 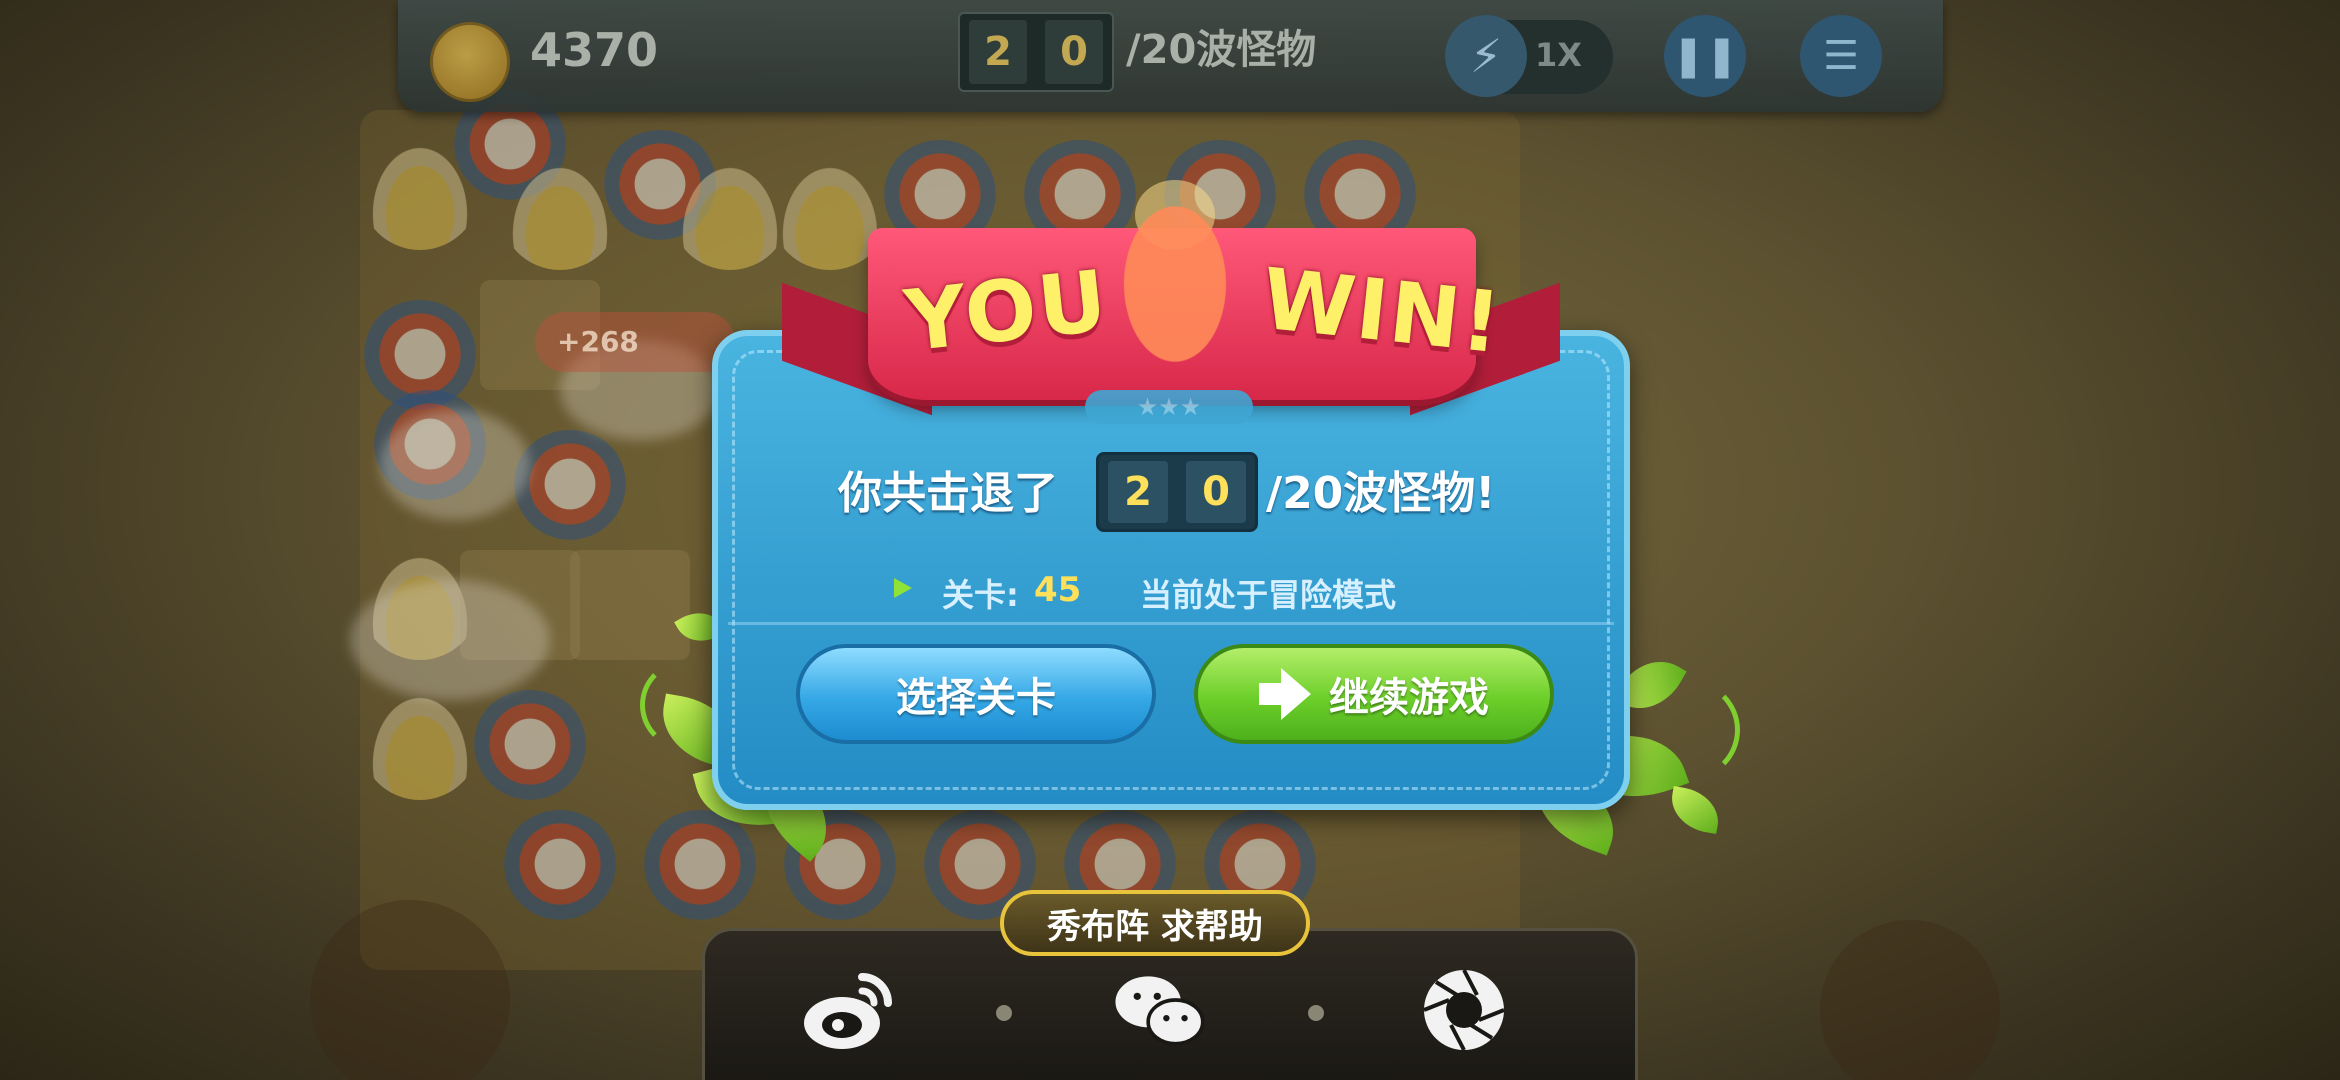 I want to click on level-label: 关卡:, so click(x=980, y=595).